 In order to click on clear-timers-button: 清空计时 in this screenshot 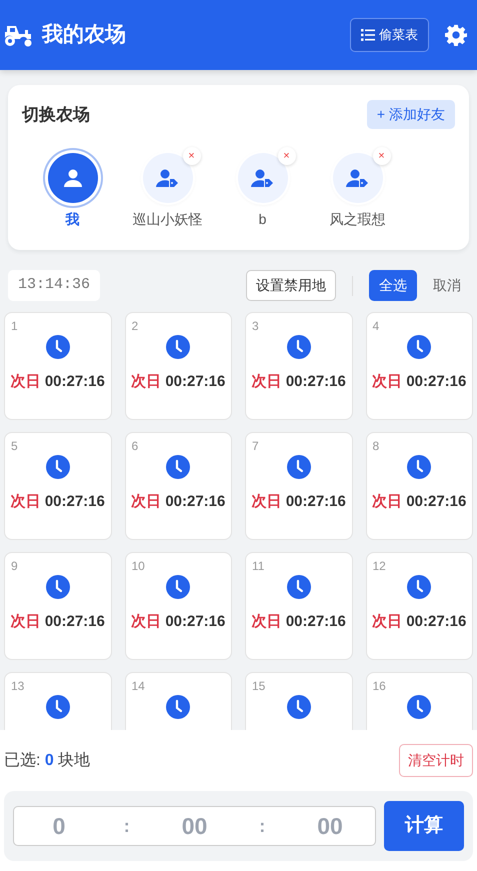, I will do `click(436, 760)`.